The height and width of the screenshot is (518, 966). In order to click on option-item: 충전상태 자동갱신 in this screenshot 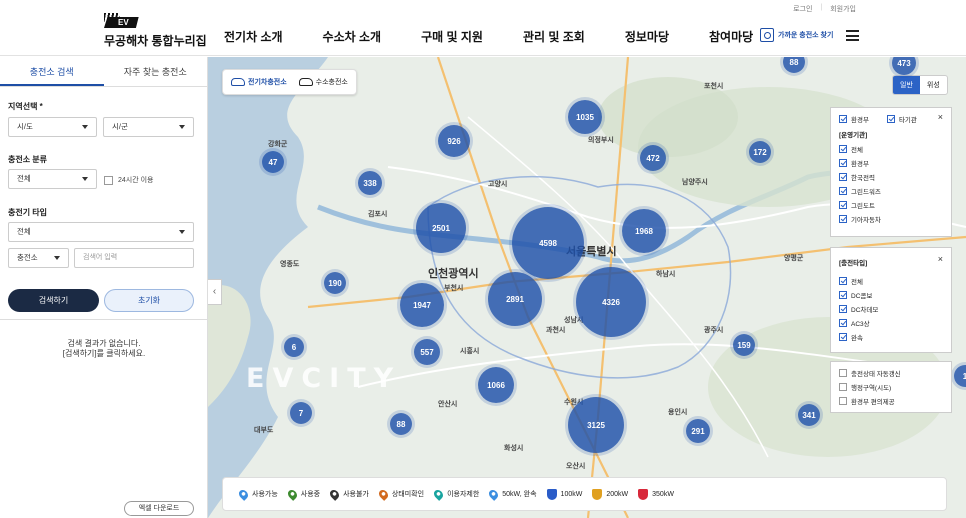, I will do `click(891, 373)`.